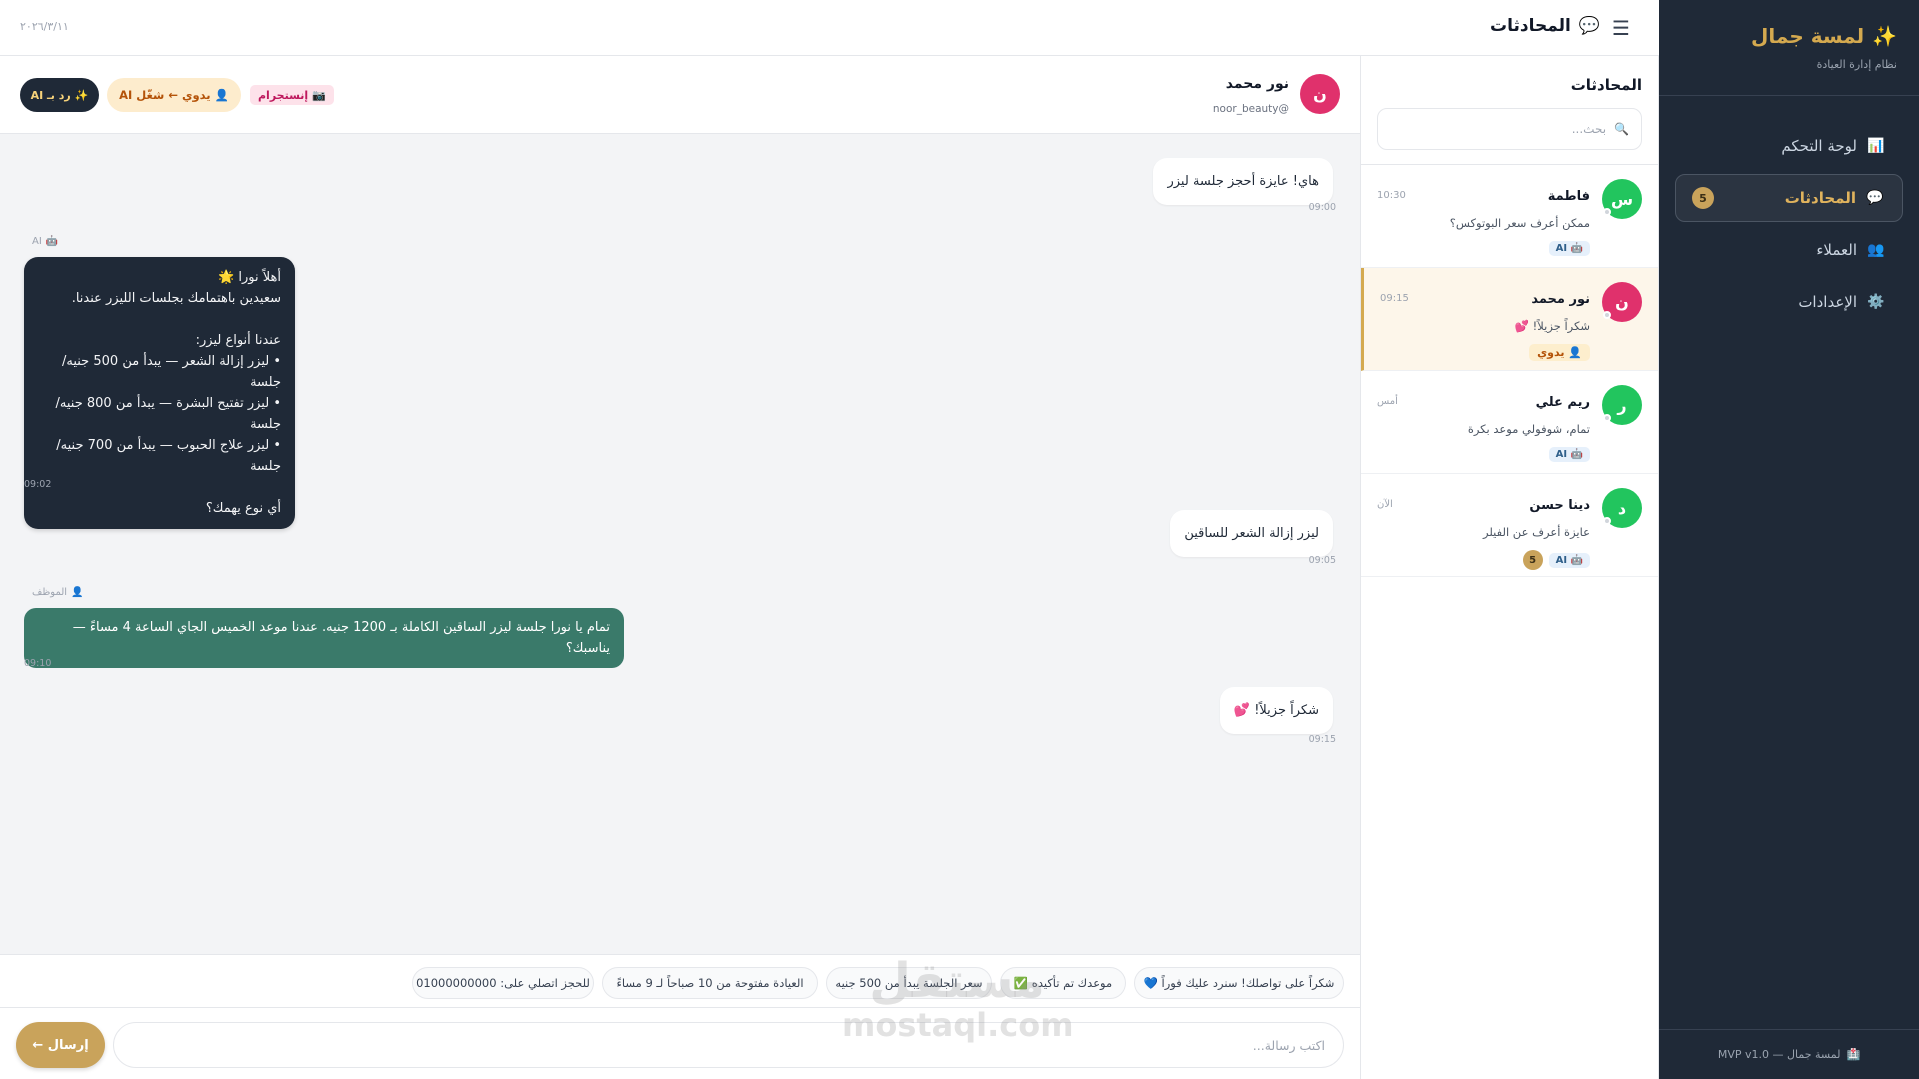 The width and height of the screenshot is (1919, 1079). I want to click on unread-count-badge: 5, so click(1532, 560).